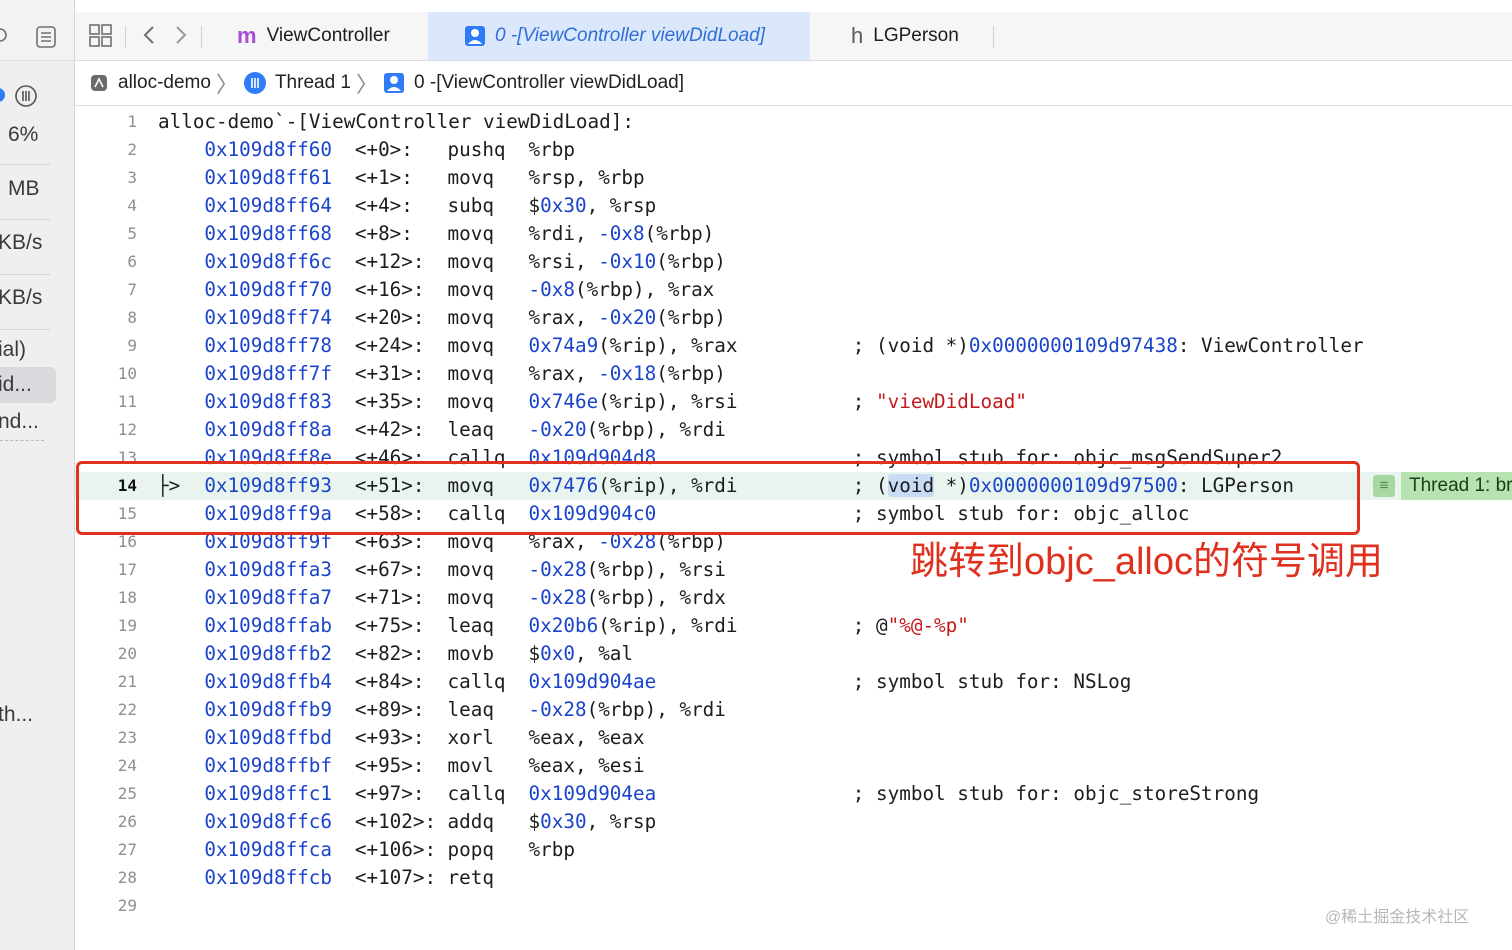 The image size is (1512, 950). What do you see at coordinates (127, 849) in the screenshot?
I see `line-number: 27` at bounding box center [127, 849].